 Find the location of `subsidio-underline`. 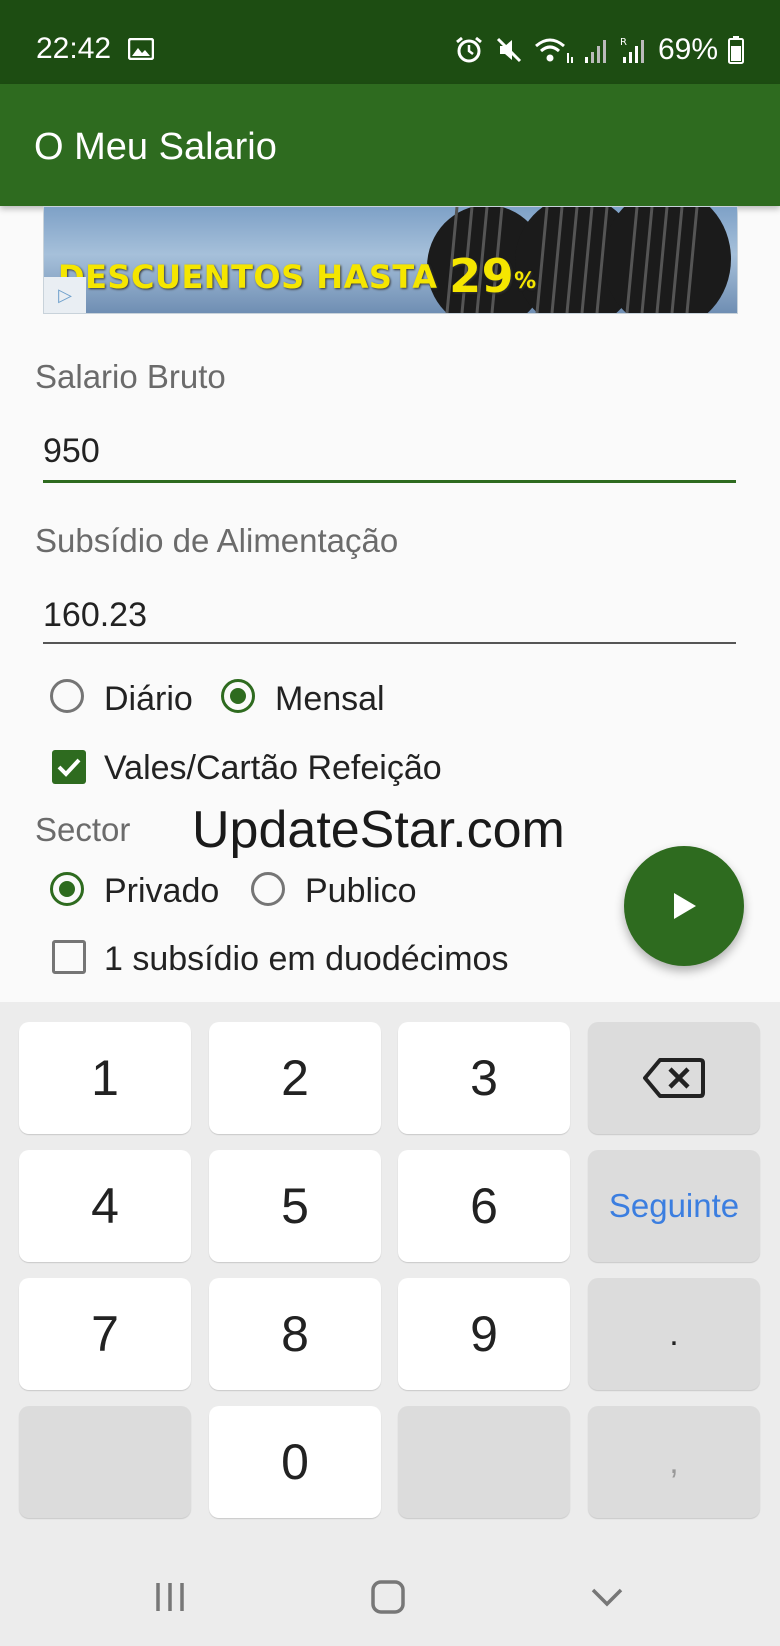

subsidio-underline is located at coordinates (389, 643).